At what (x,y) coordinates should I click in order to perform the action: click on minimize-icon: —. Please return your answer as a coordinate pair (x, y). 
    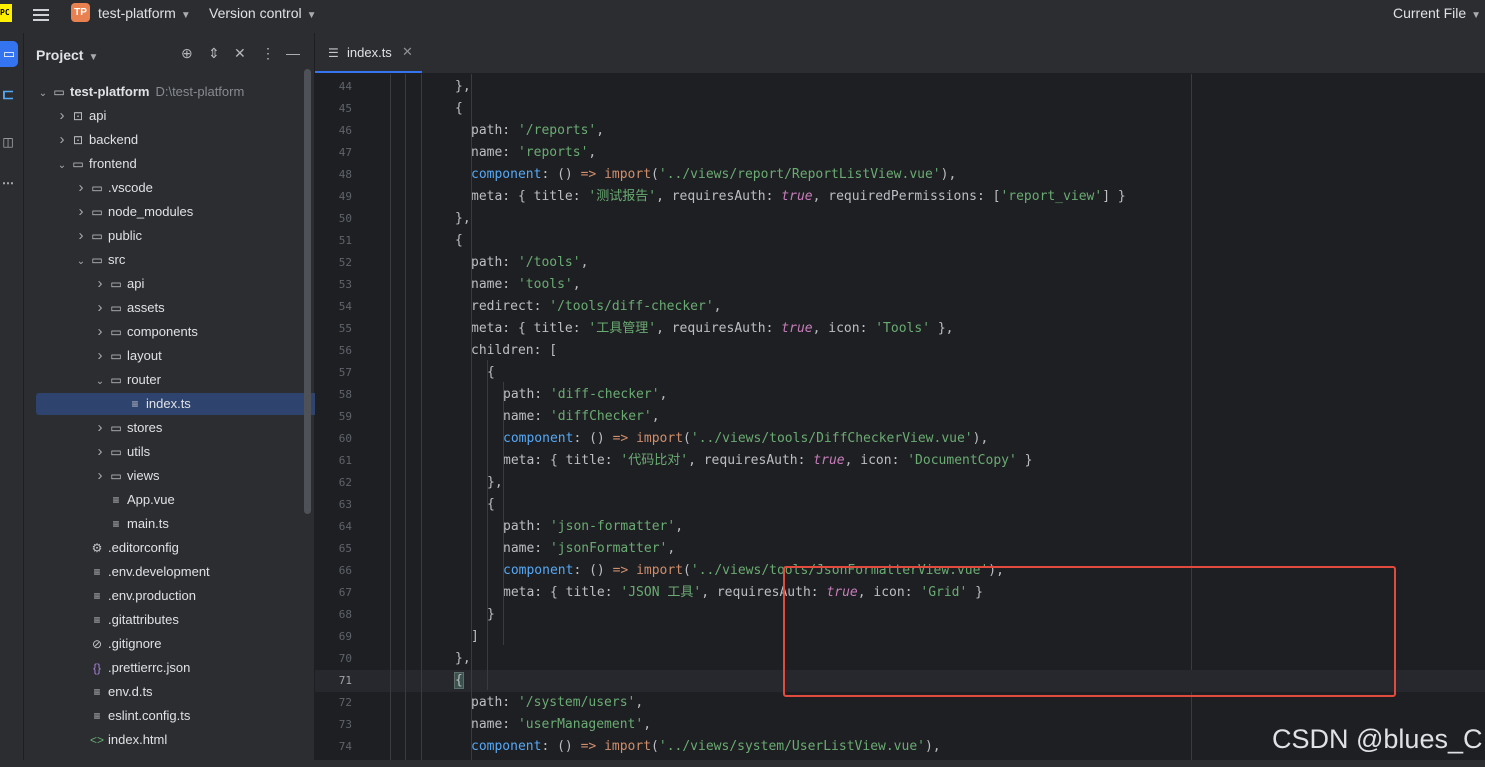
    Looking at the image, I should click on (293, 53).